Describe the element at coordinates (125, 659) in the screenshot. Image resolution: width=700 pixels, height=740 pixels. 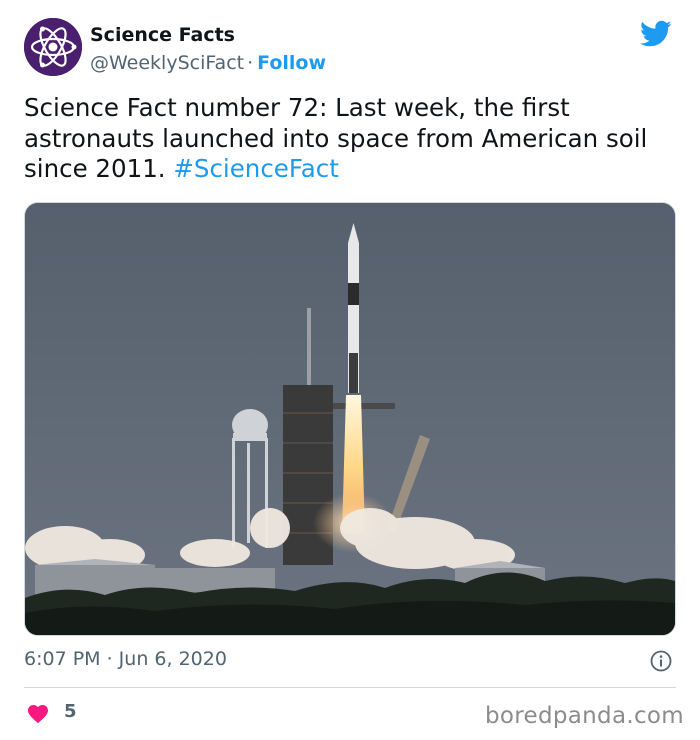
I see `tweet-timestamp: 6:07 PM · Jun 6, 2020` at that location.